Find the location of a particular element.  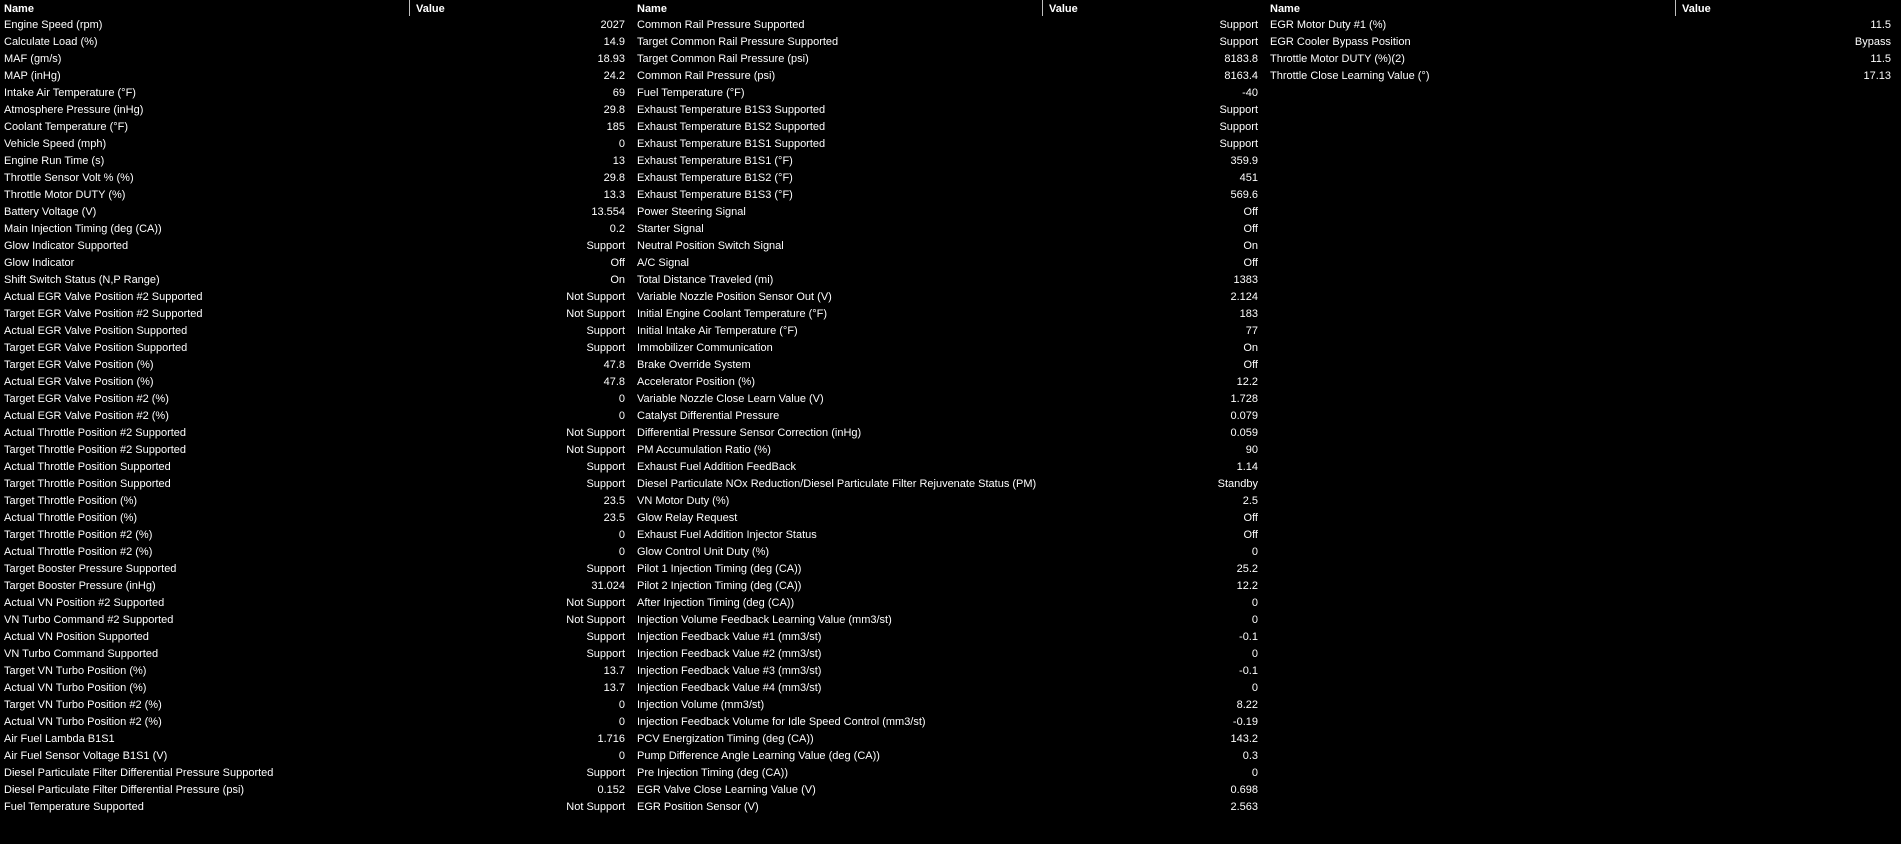

data-row: Coolant Temperature (°F) 185 is located at coordinates (316, 127).